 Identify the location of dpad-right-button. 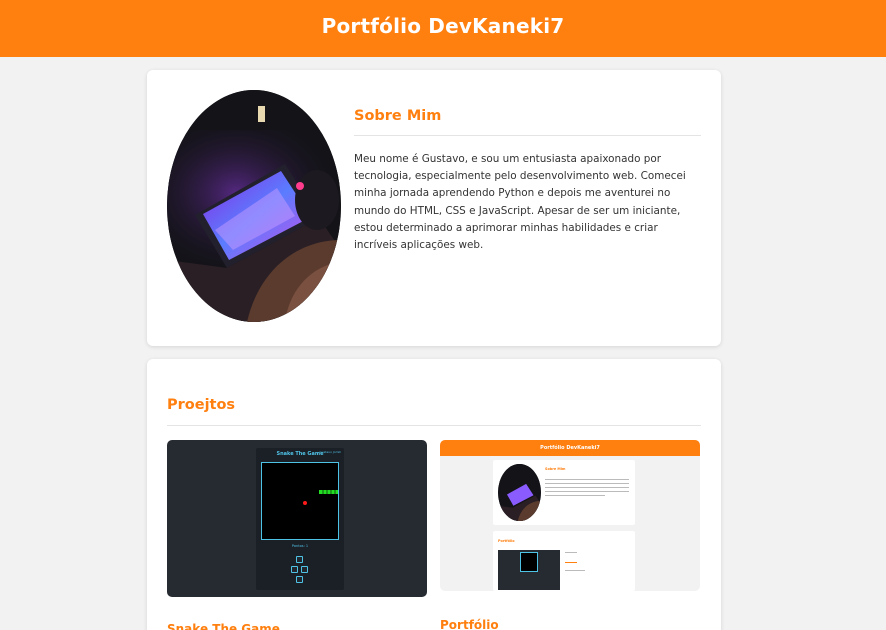
(304, 569).